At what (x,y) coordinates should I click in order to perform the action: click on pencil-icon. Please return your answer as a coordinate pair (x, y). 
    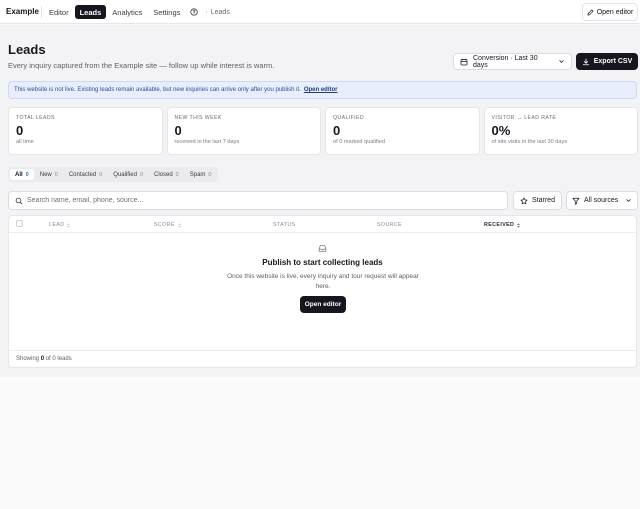
    Looking at the image, I should click on (590, 12).